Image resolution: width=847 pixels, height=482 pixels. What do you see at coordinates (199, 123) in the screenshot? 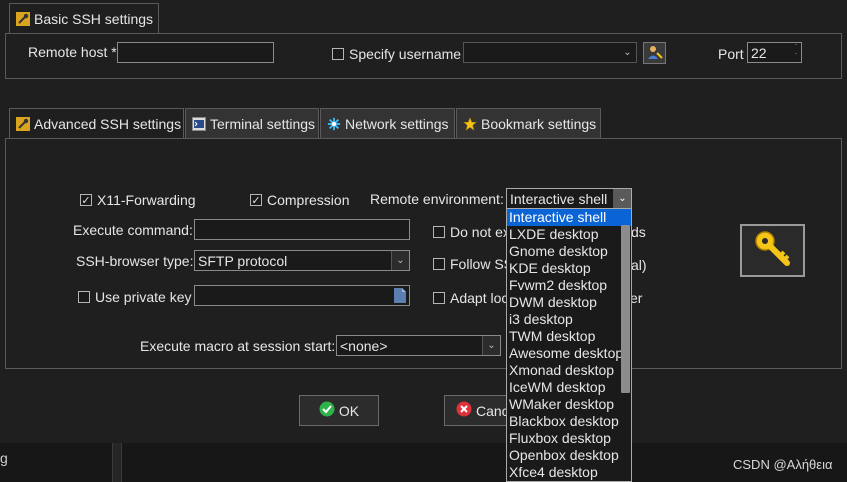
I see `terminal-icon` at bounding box center [199, 123].